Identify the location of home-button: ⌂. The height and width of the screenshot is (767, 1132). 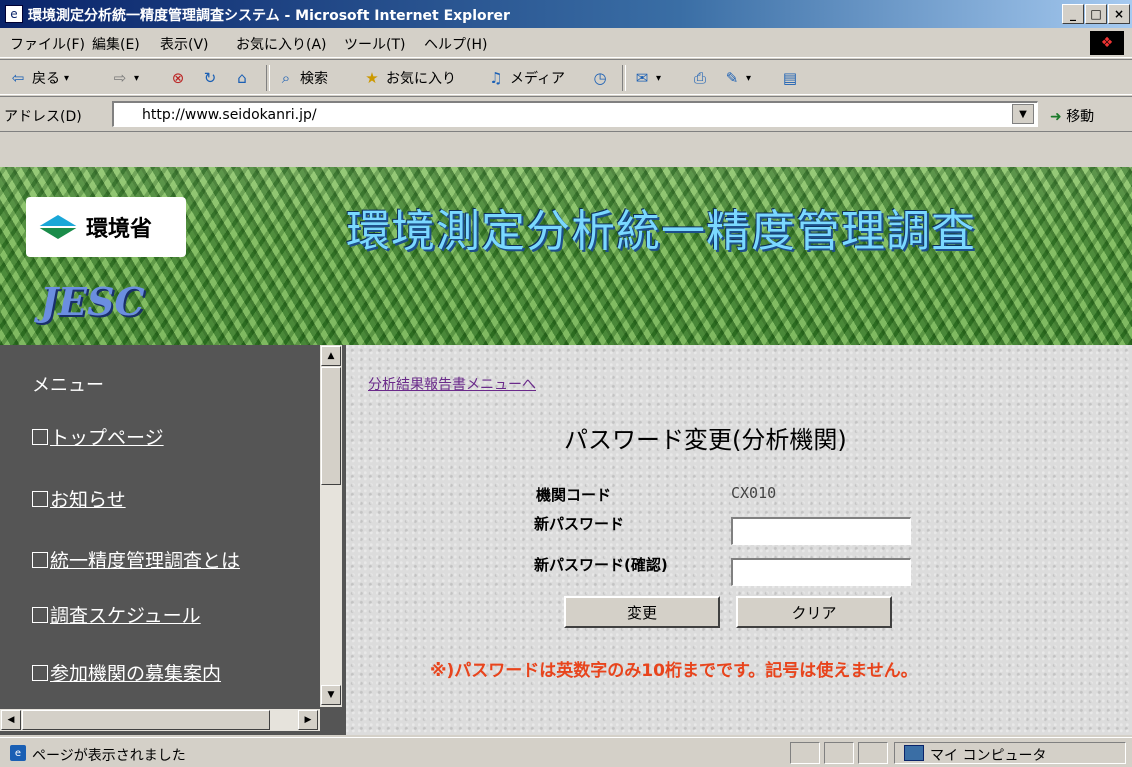
(242, 78).